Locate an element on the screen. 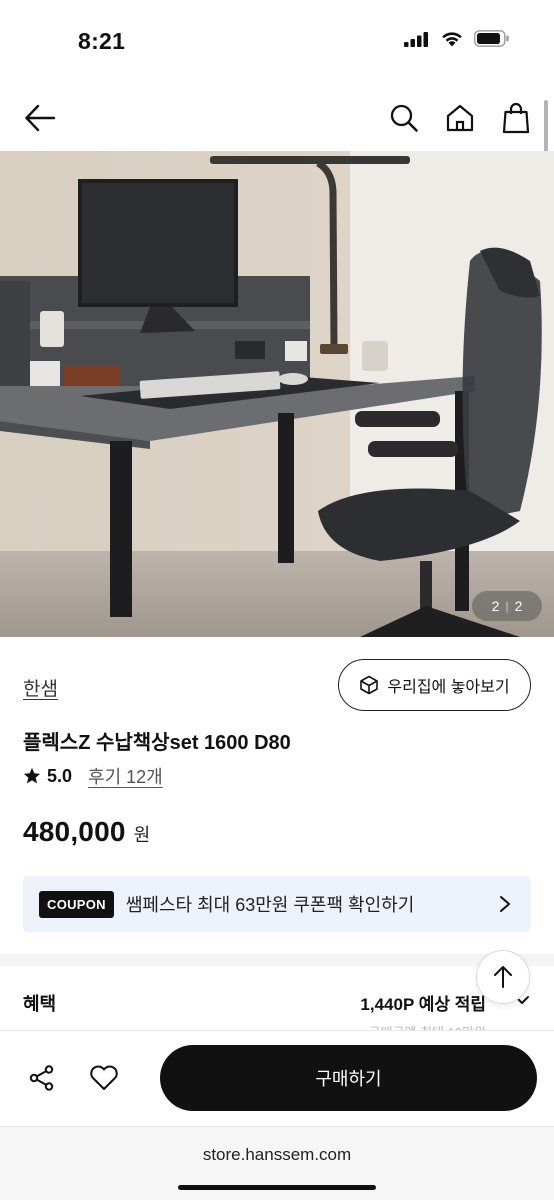  url-text: store.hanssem.com is located at coordinates (277, 1155).